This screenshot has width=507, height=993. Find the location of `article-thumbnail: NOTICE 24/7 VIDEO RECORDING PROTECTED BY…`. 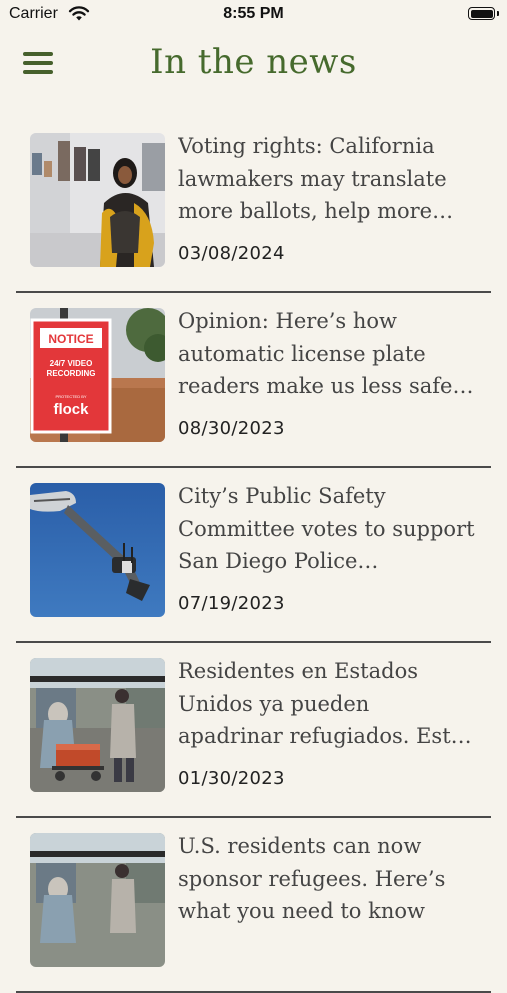

article-thumbnail: NOTICE 24/7 VIDEO RECORDING PROTECTED BY… is located at coordinates (97, 375).